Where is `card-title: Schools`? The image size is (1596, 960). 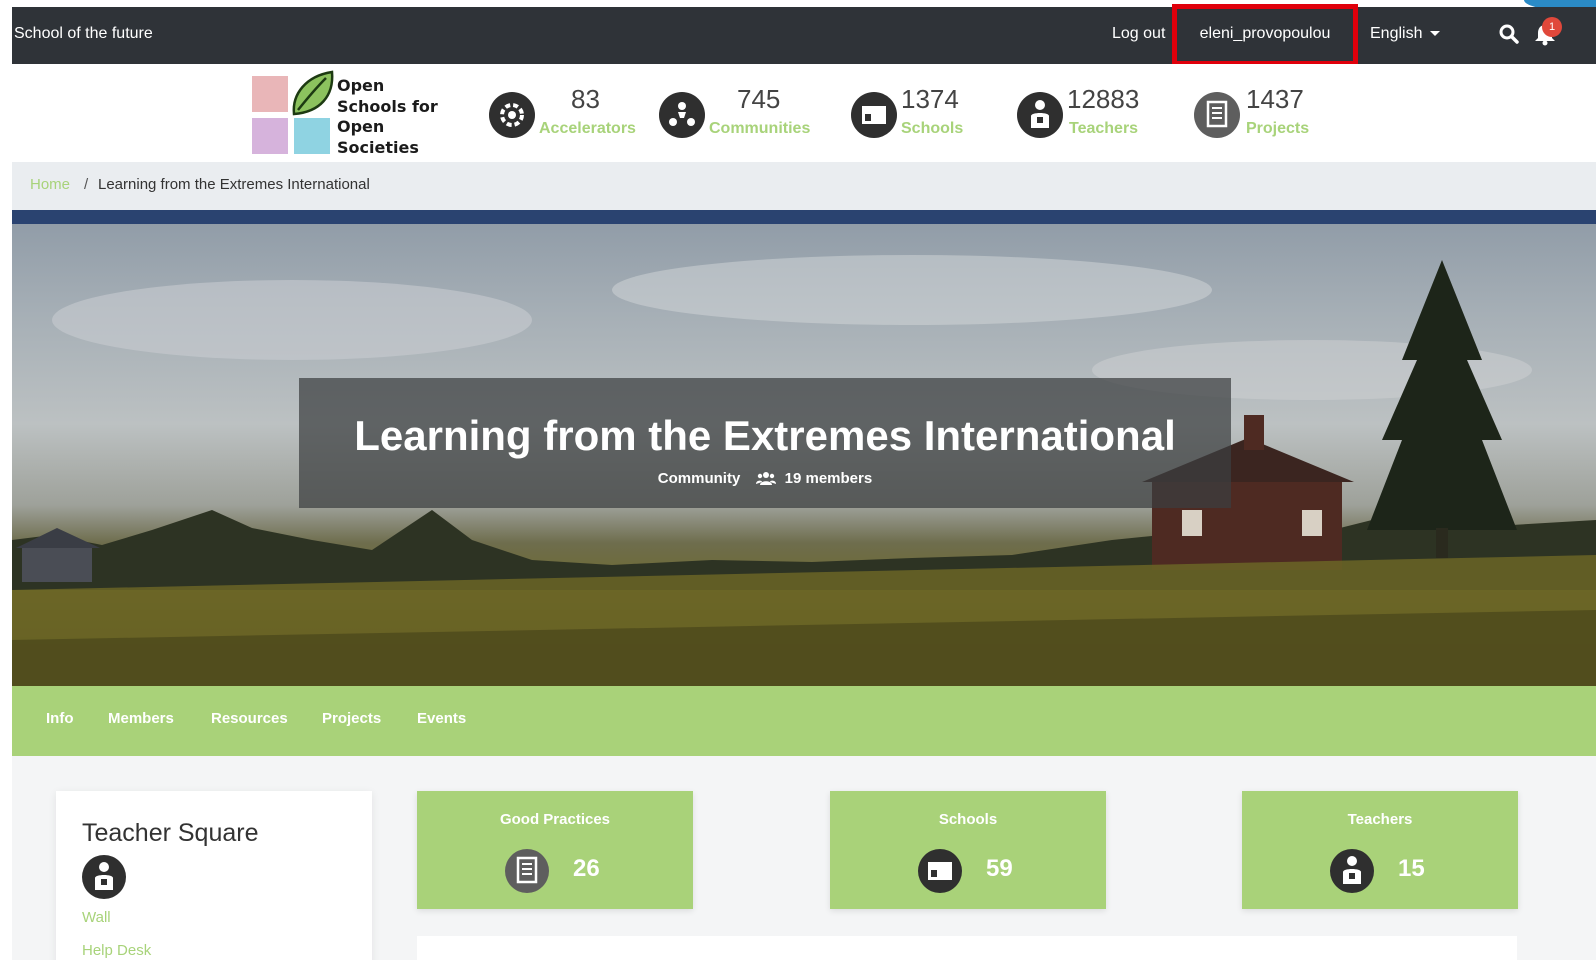
card-title: Schools is located at coordinates (968, 819).